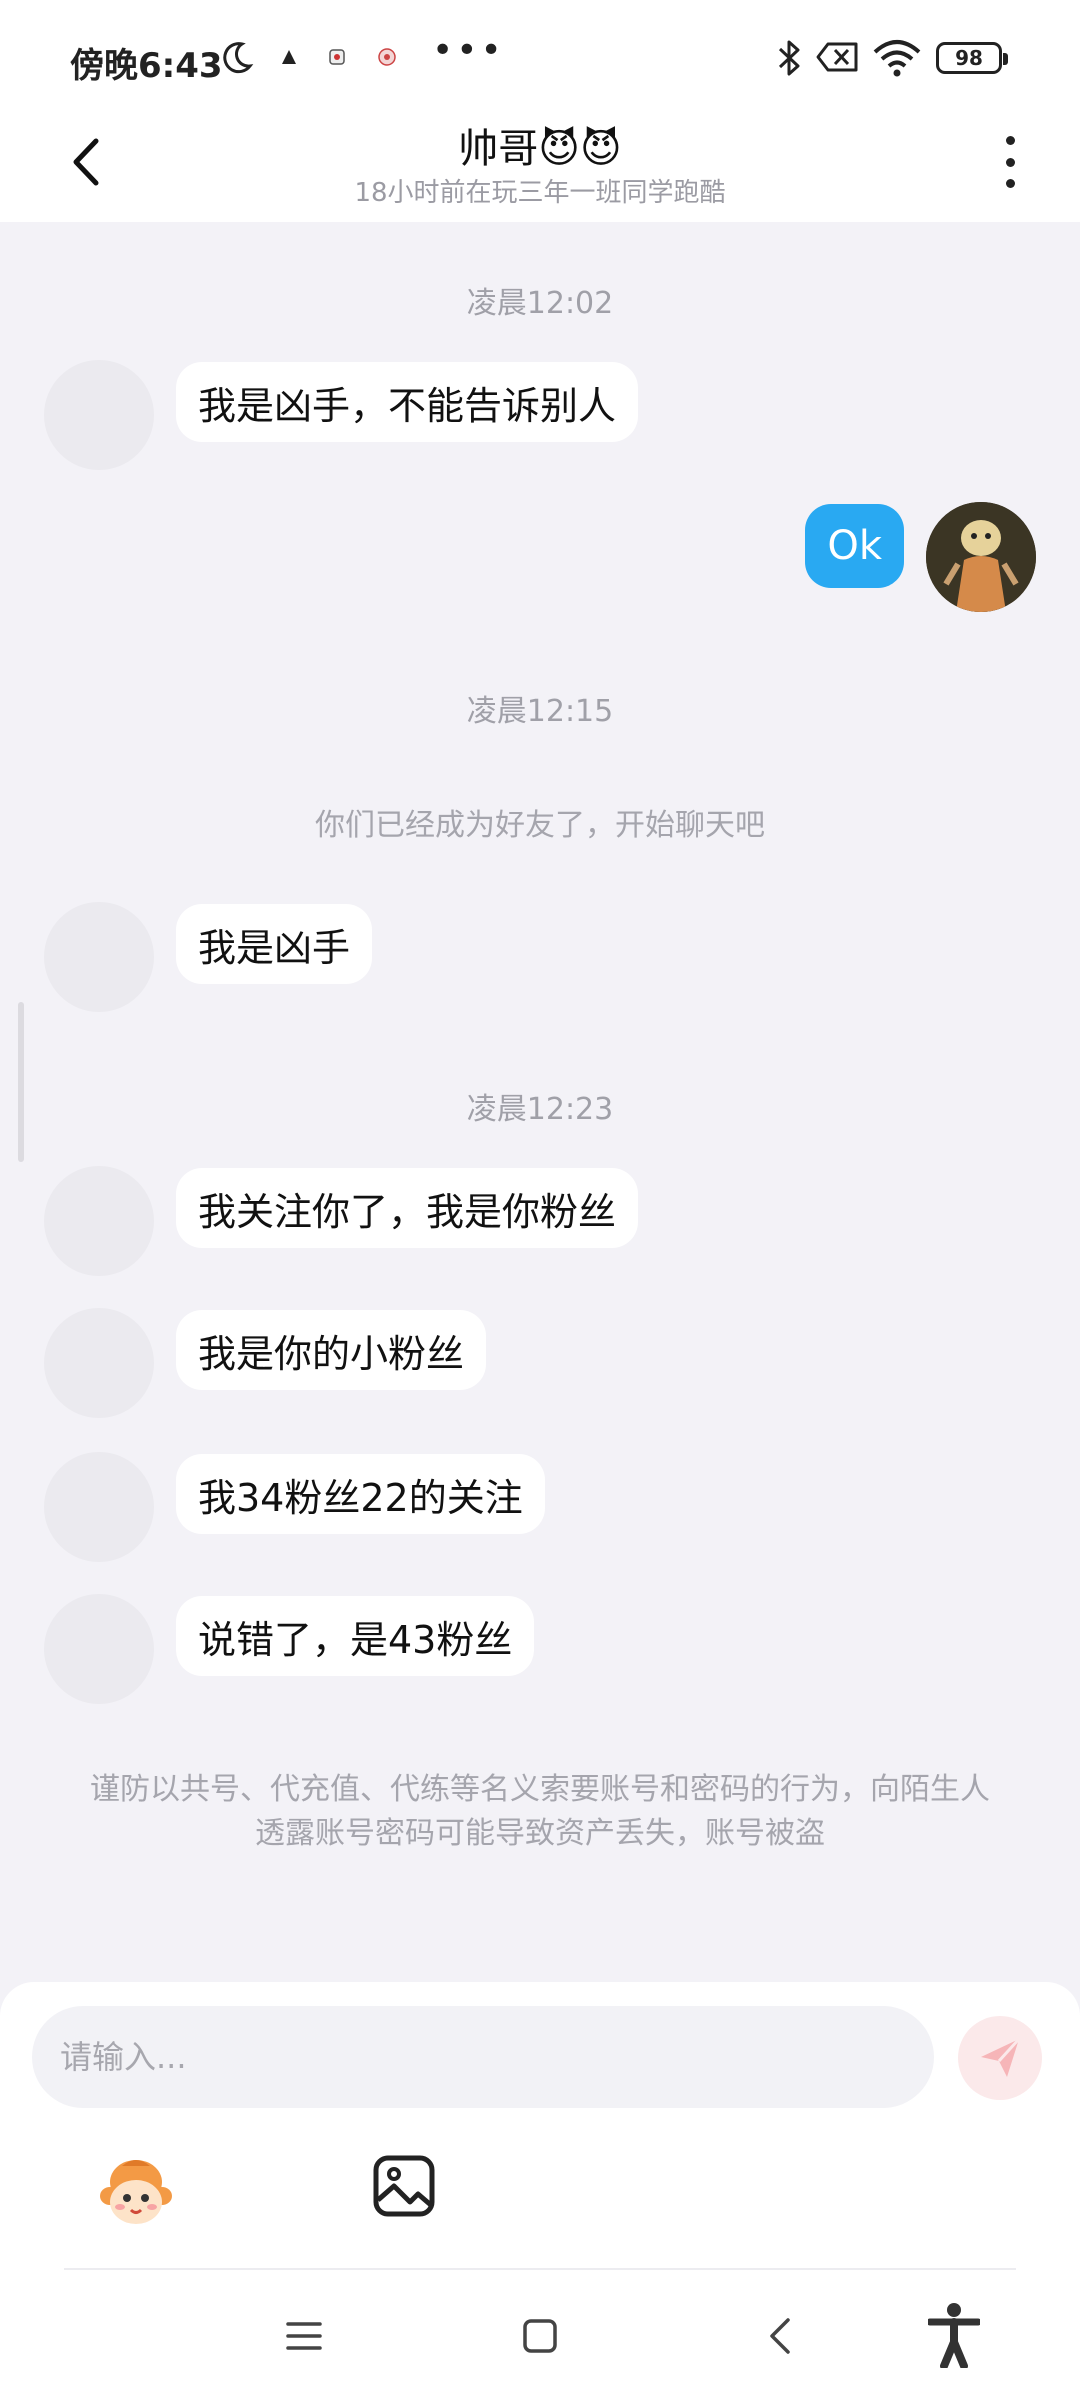  I want to click on timestamp: 凌晨12:02, so click(540, 303).